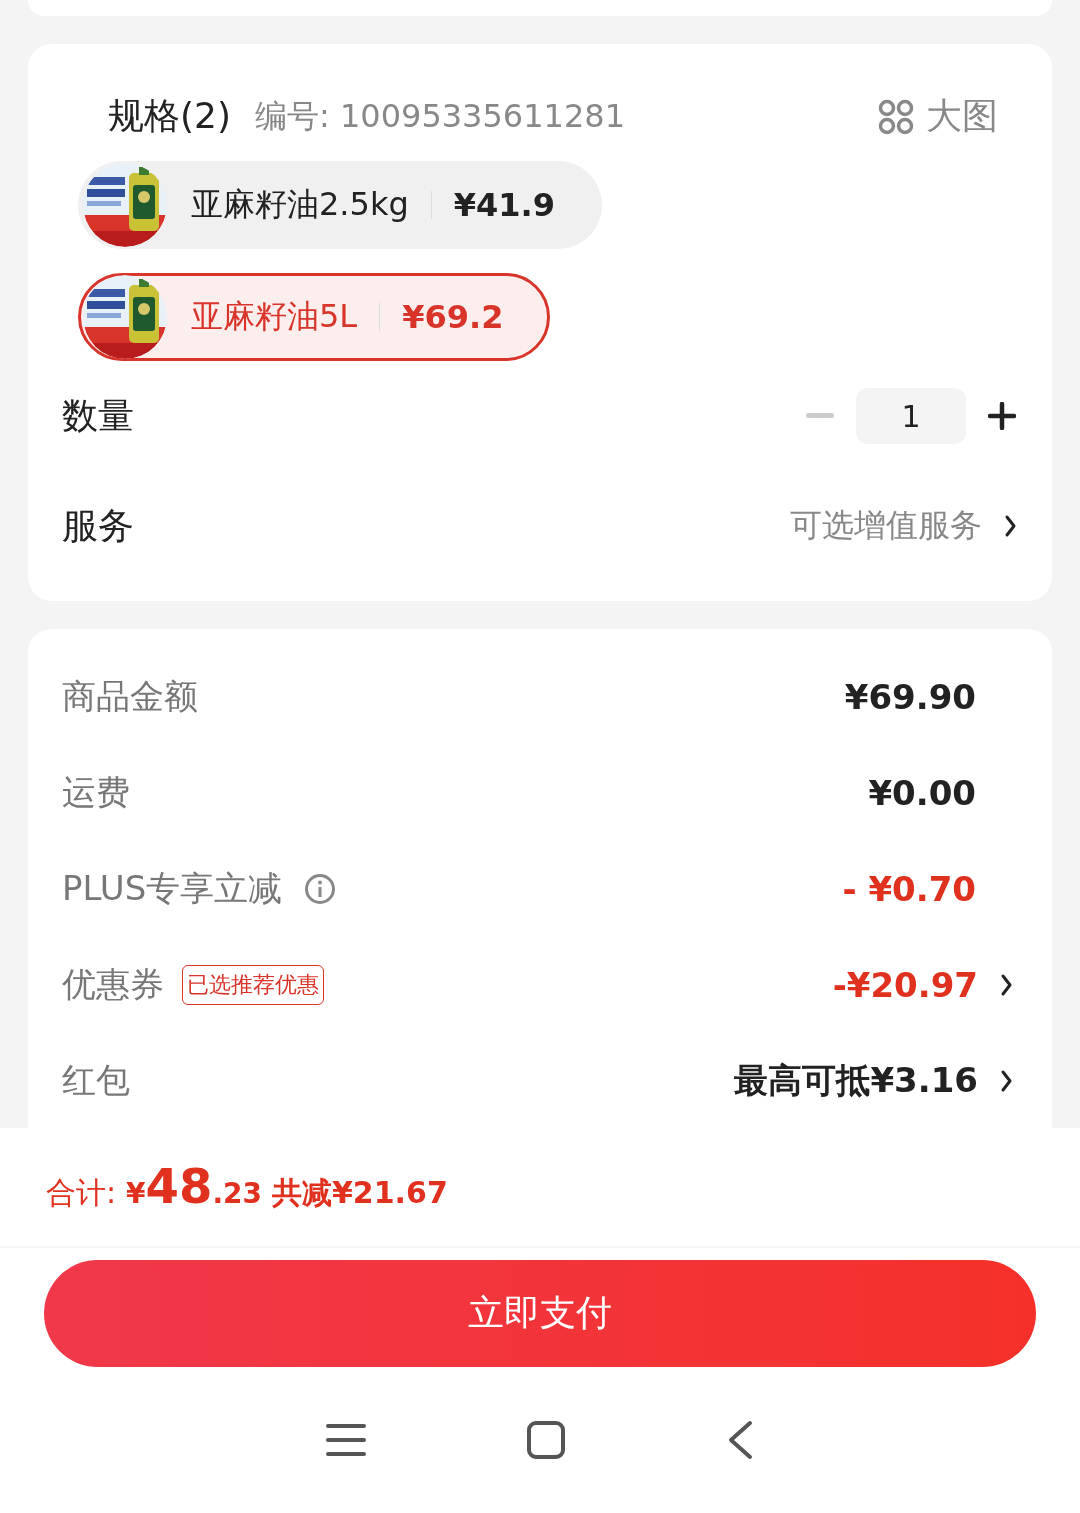 The width and height of the screenshot is (1080, 1513). Describe the element at coordinates (440, 116) in the screenshot. I see `product-code: 编号: 10095335611281` at that location.